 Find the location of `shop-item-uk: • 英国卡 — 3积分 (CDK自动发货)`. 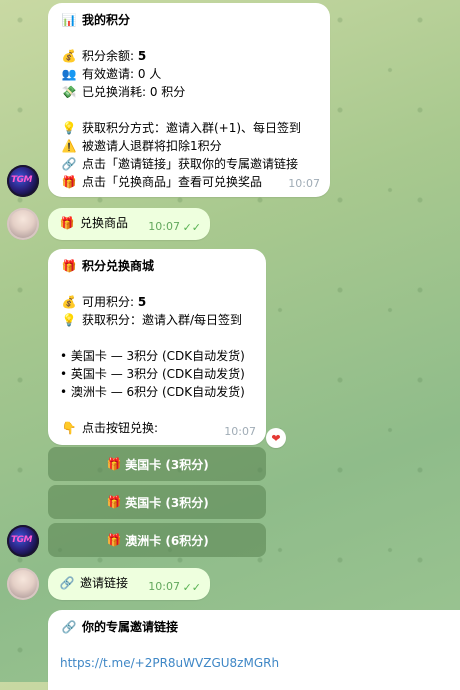

shop-item-uk: • 英国卡 — 3积分 (CDK自动发货) is located at coordinates (152, 374).